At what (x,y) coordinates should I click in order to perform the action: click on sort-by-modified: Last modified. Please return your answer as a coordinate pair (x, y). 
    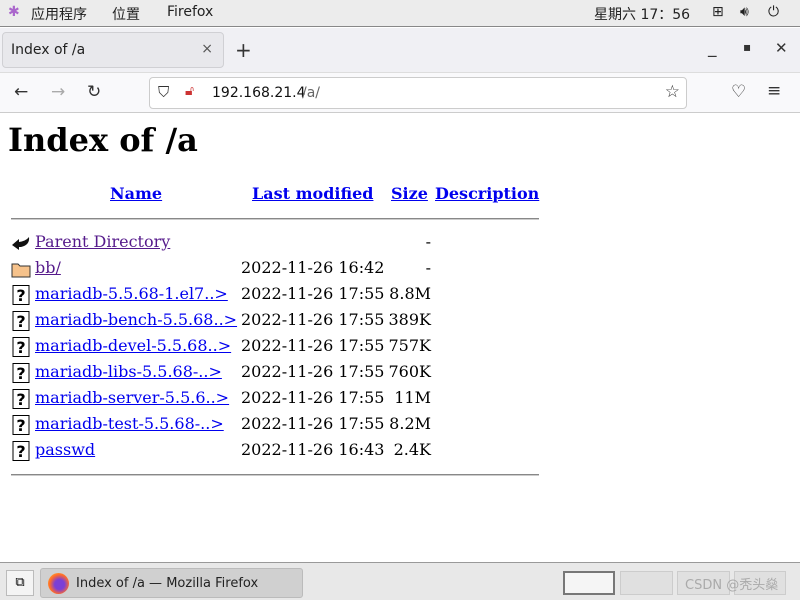
    Looking at the image, I should click on (312, 193).